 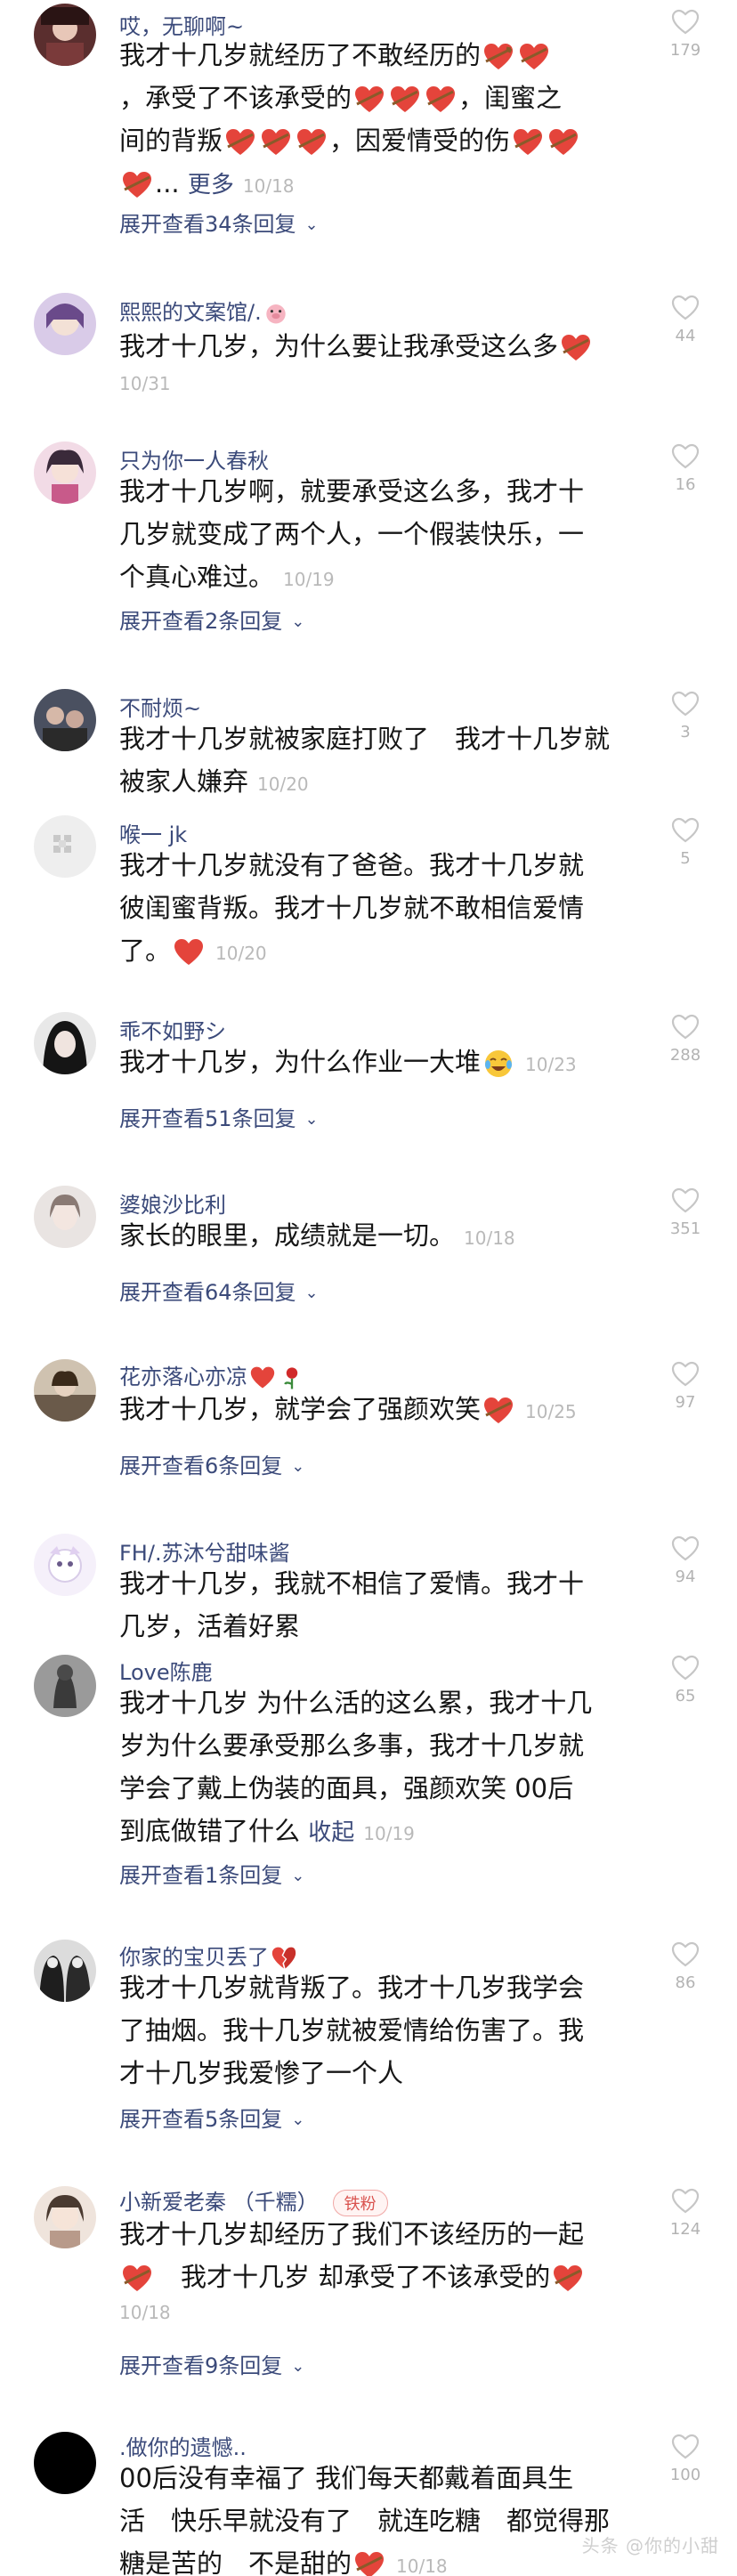 What do you see at coordinates (685, 336) in the screenshot?
I see `like-count: 44` at bounding box center [685, 336].